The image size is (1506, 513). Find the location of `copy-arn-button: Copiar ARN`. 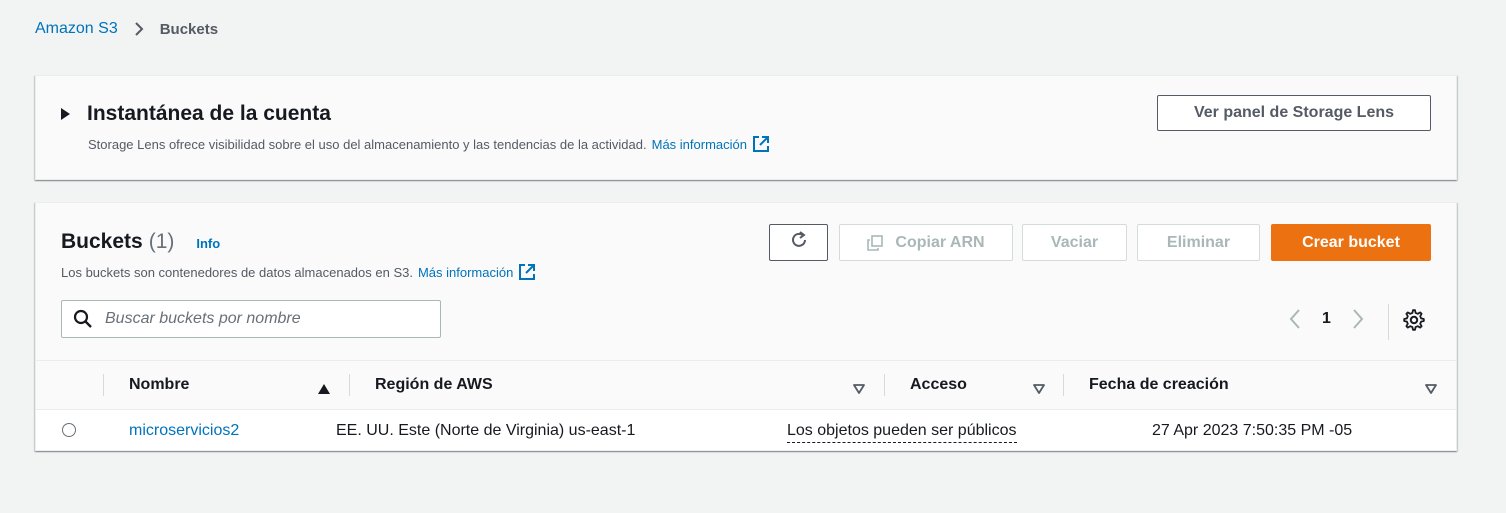

copy-arn-button: Copiar ARN is located at coordinates (926, 242).